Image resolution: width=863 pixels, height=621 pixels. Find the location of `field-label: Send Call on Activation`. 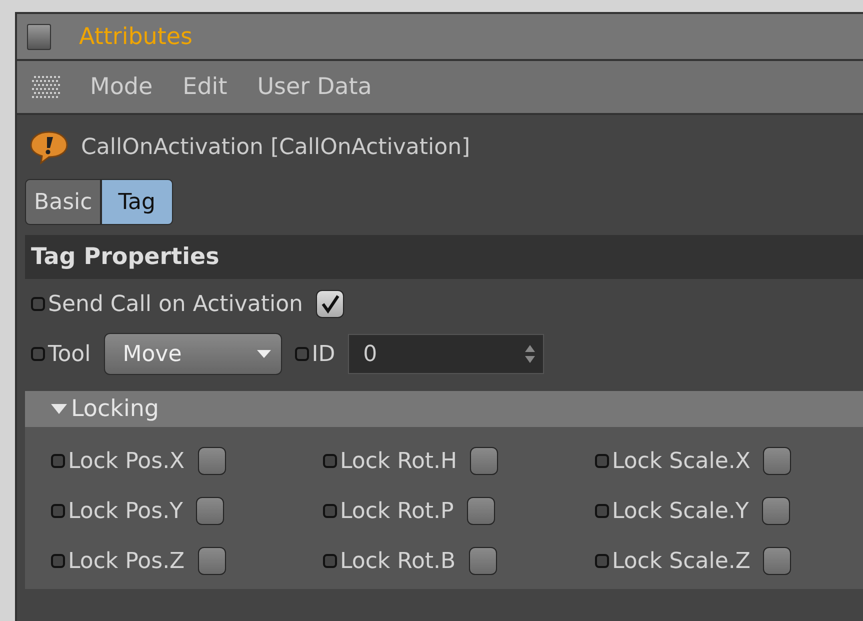

field-label: Send Call on Activation is located at coordinates (175, 304).